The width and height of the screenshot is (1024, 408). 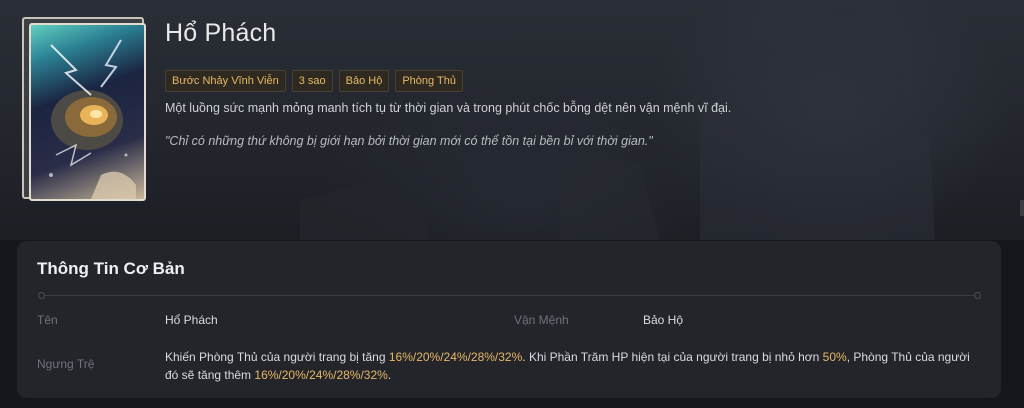 What do you see at coordinates (1022, 208) in the screenshot?
I see `scrollbar-thumb` at bounding box center [1022, 208].